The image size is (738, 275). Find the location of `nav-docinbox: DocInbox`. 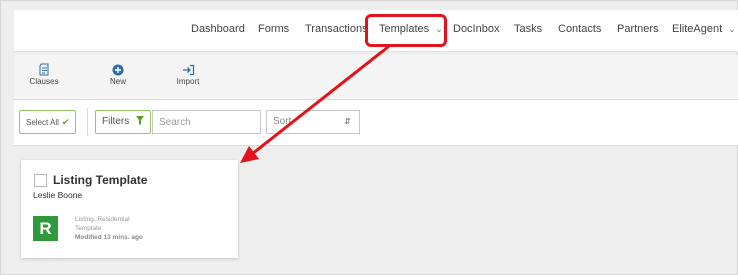

nav-docinbox: DocInbox is located at coordinates (476, 29).